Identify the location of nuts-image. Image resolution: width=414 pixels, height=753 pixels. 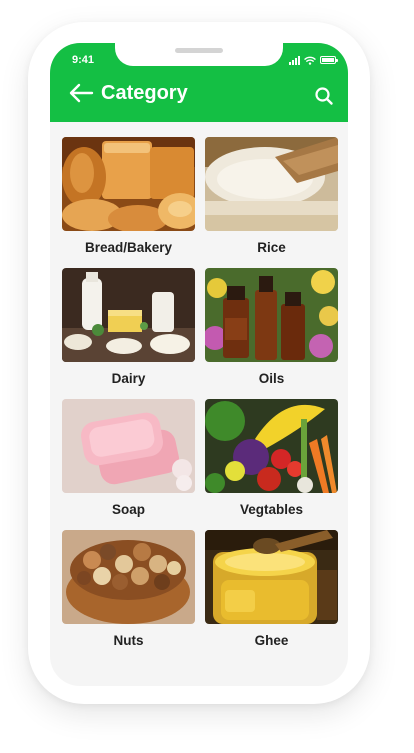
(128, 577).